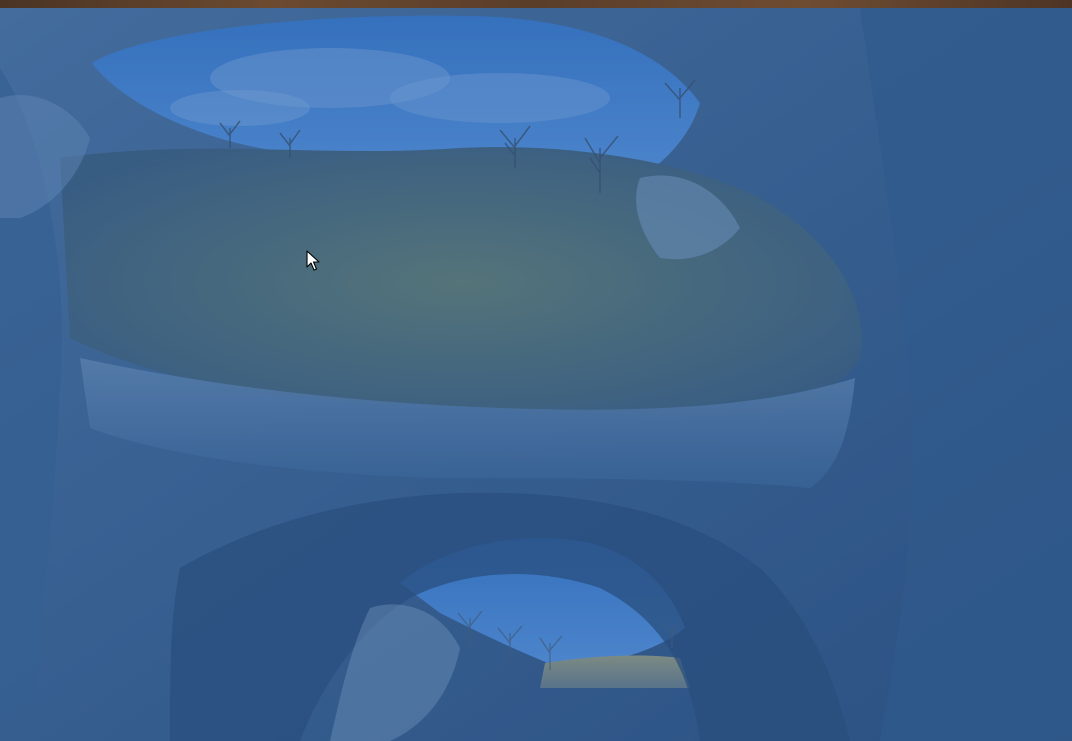 This screenshot has width=1072, height=741. Describe the element at coordinates (536, 4) in the screenshot. I see `top-edge-strip` at that location.